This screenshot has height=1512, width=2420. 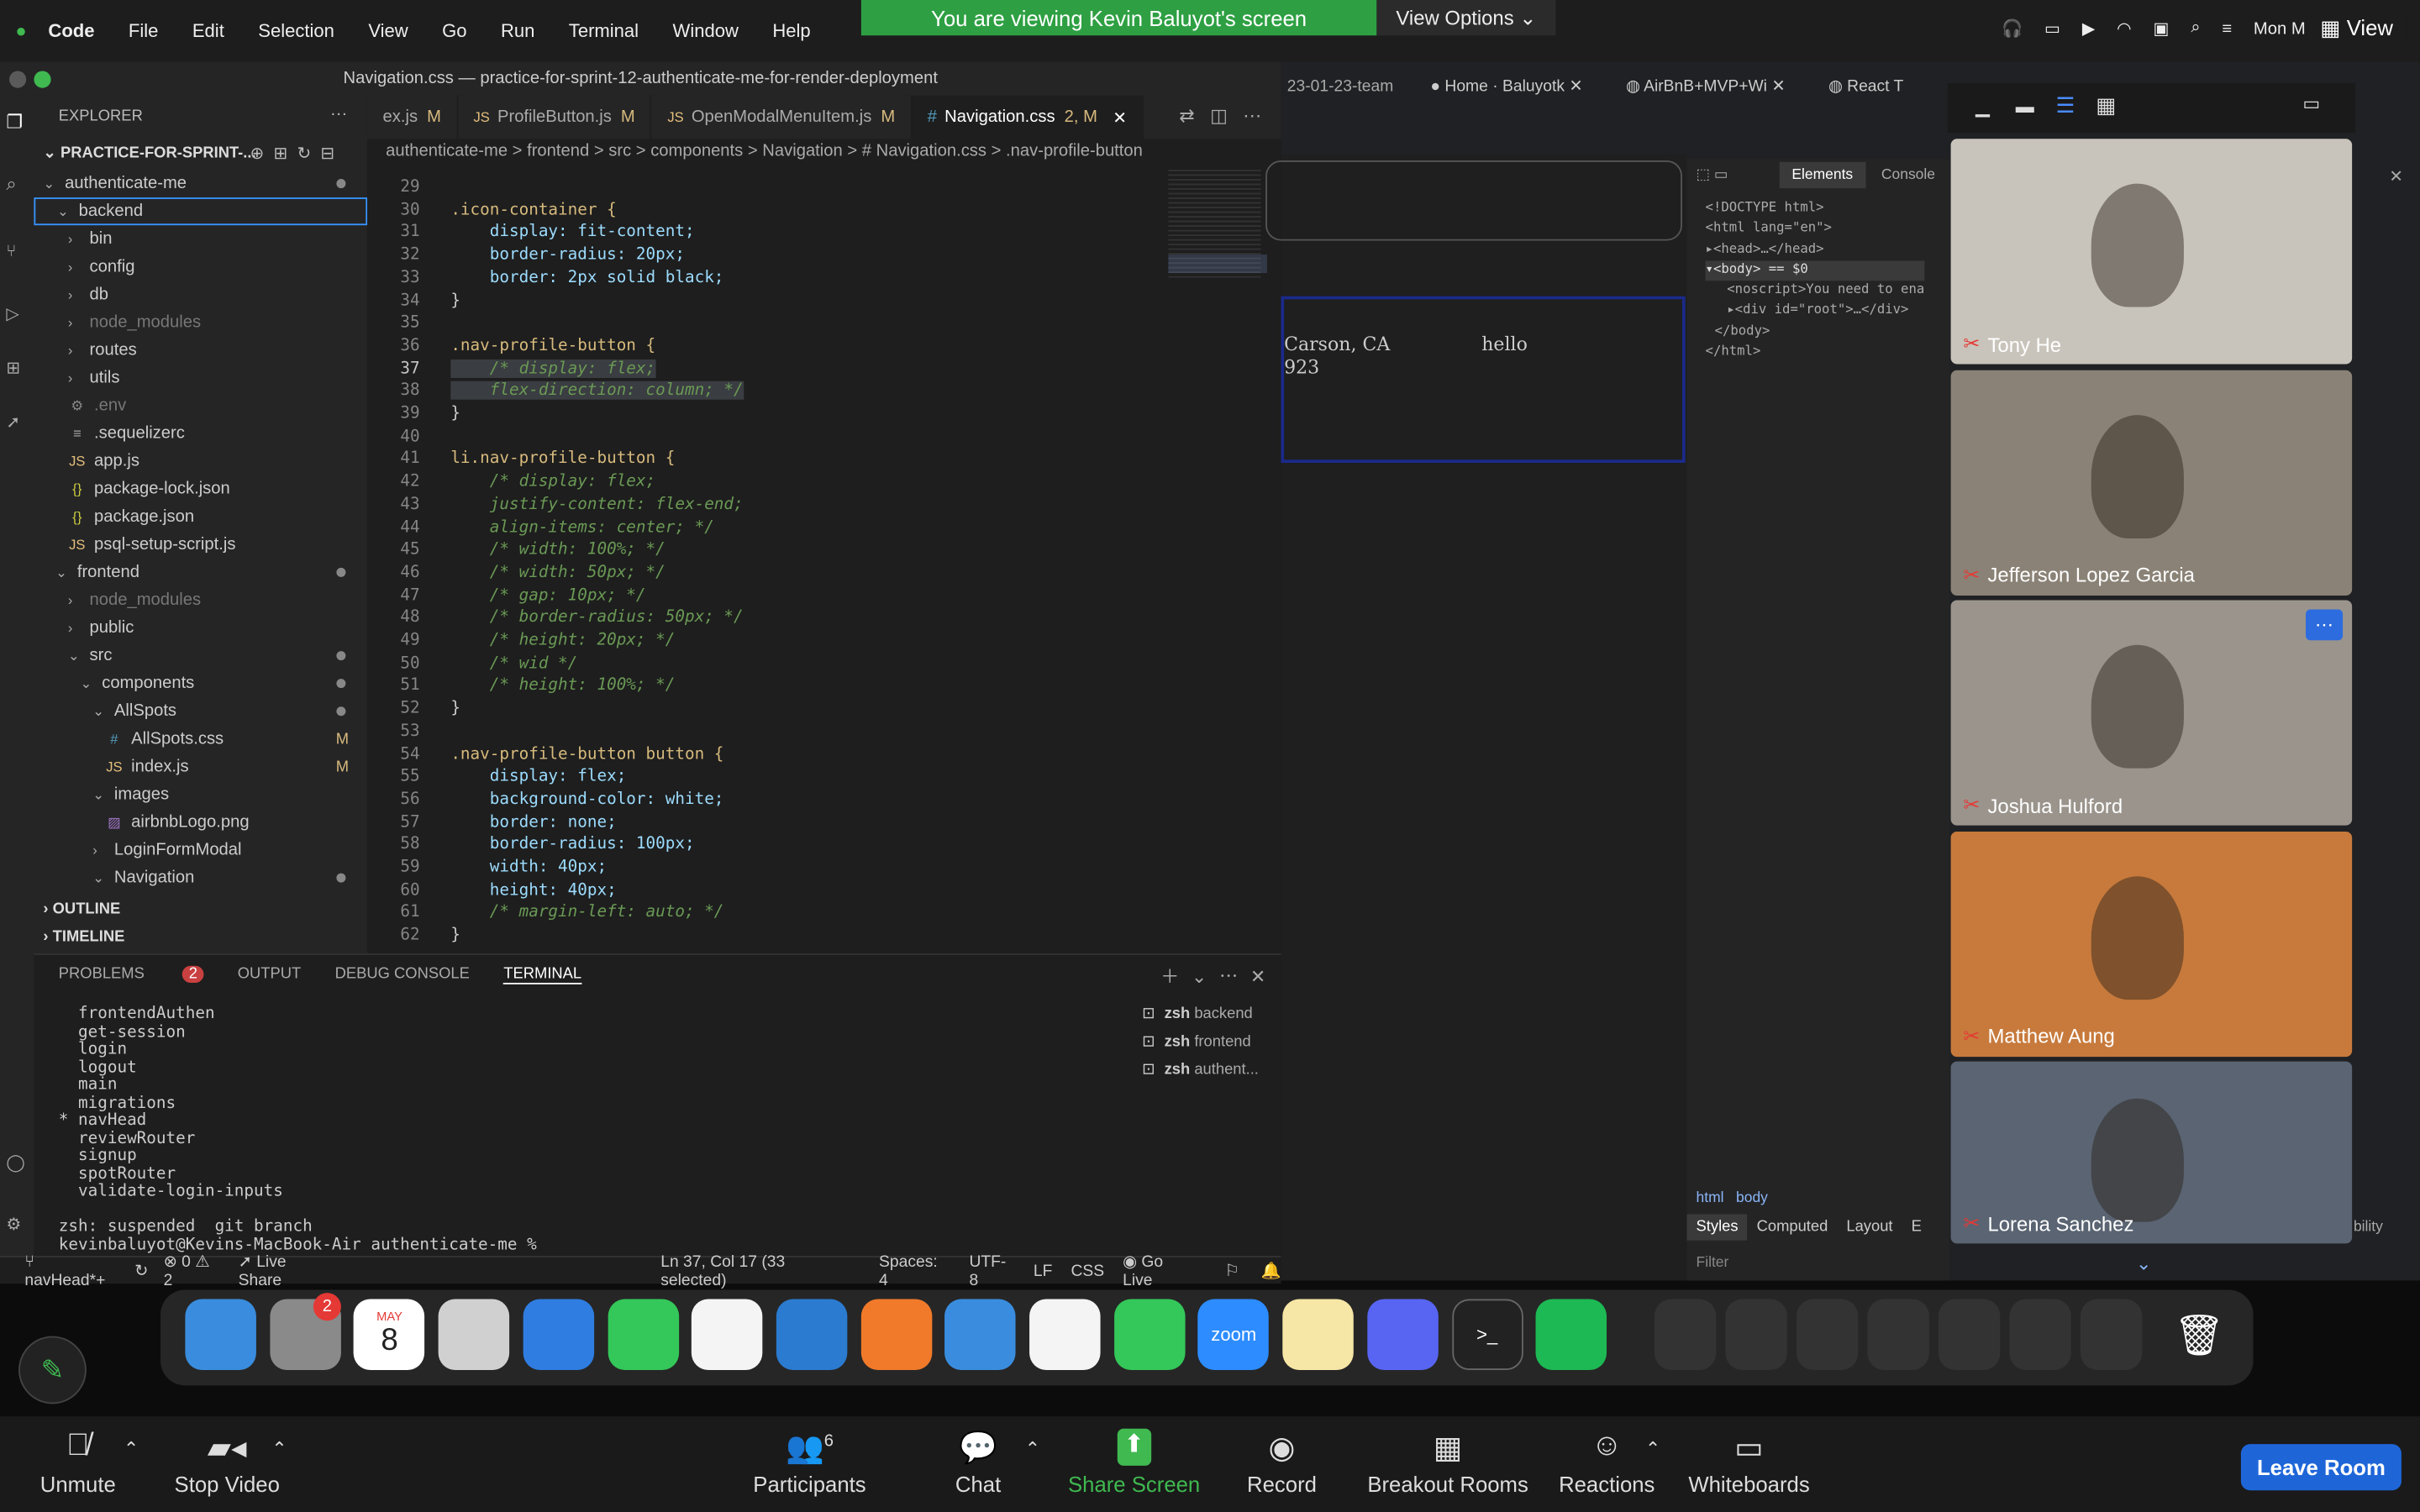 What do you see at coordinates (1160, 1270) in the screenshot?
I see `go-live-button: ◉ Go Live` at bounding box center [1160, 1270].